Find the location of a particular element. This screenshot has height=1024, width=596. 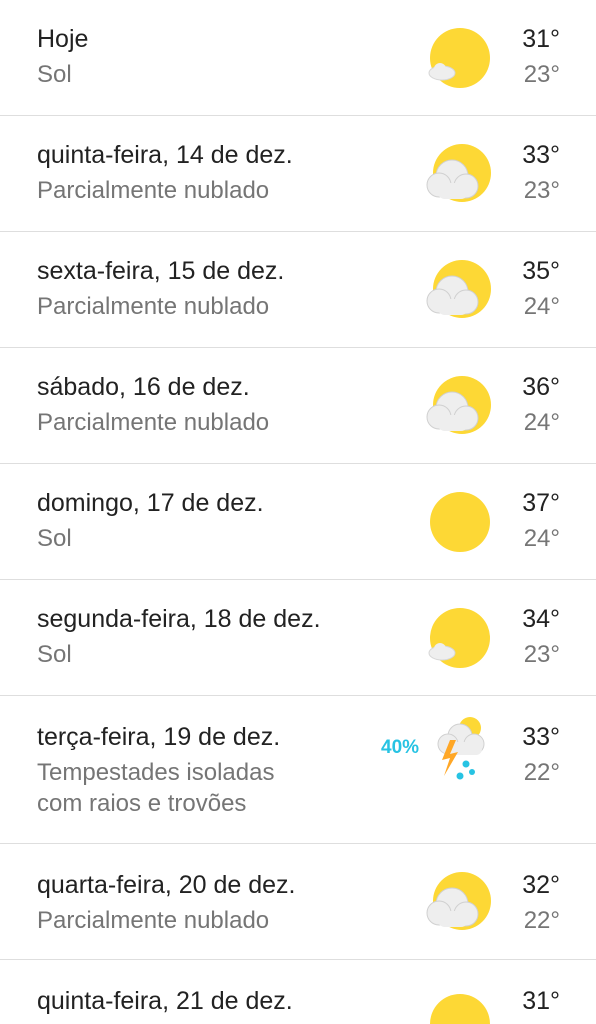

forecast-row: segunda-feira, 18 de dez. Sol 34° 23° is located at coordinates (298, 638).